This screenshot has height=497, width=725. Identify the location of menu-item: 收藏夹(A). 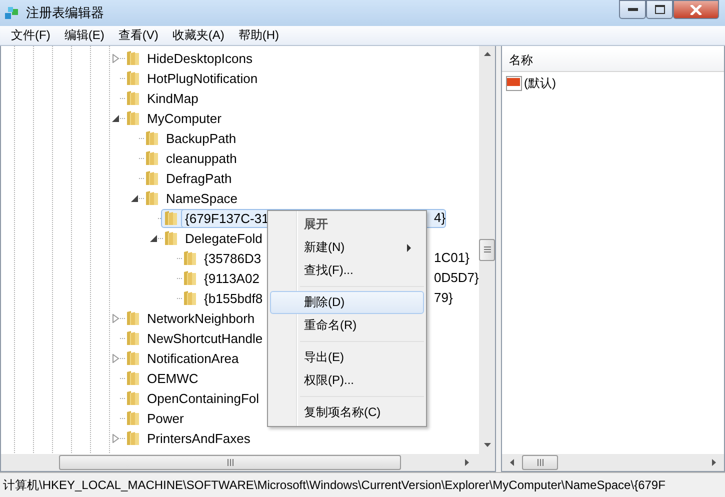
(198, 35).